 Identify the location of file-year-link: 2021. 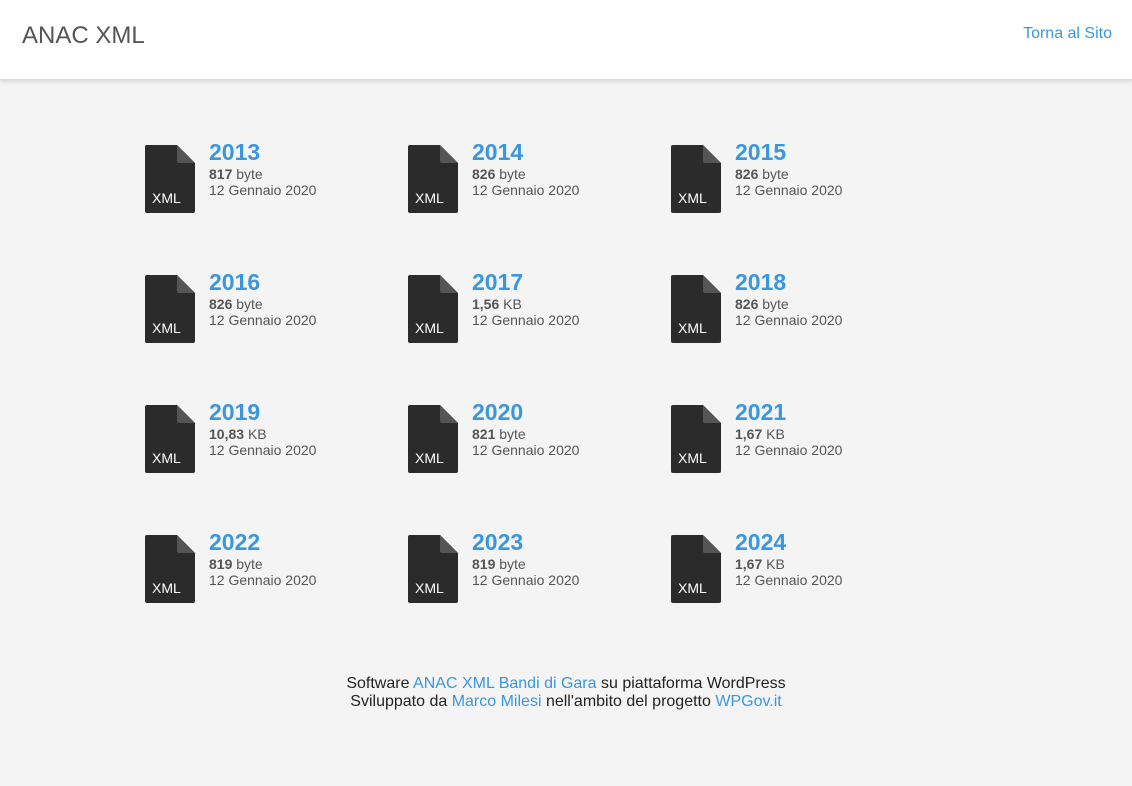
(788, 413).